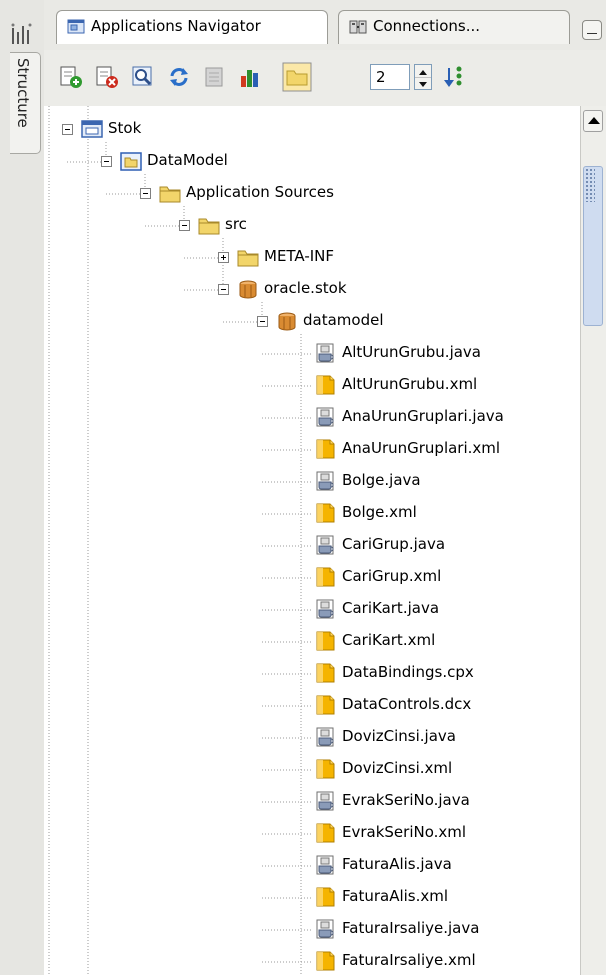 This screenshot has height=975, width=606. I want to click on tree-node-label: DataControls.dcx, so click(407, 704).